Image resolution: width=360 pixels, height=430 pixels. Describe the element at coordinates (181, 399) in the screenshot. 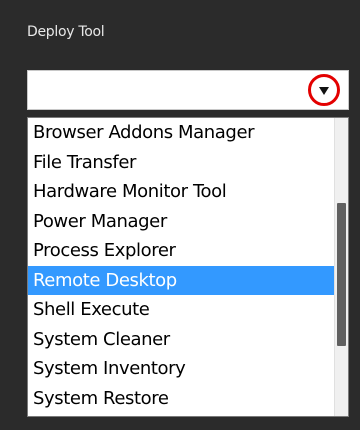

I see `dropdown-option: System Restore` at that location.